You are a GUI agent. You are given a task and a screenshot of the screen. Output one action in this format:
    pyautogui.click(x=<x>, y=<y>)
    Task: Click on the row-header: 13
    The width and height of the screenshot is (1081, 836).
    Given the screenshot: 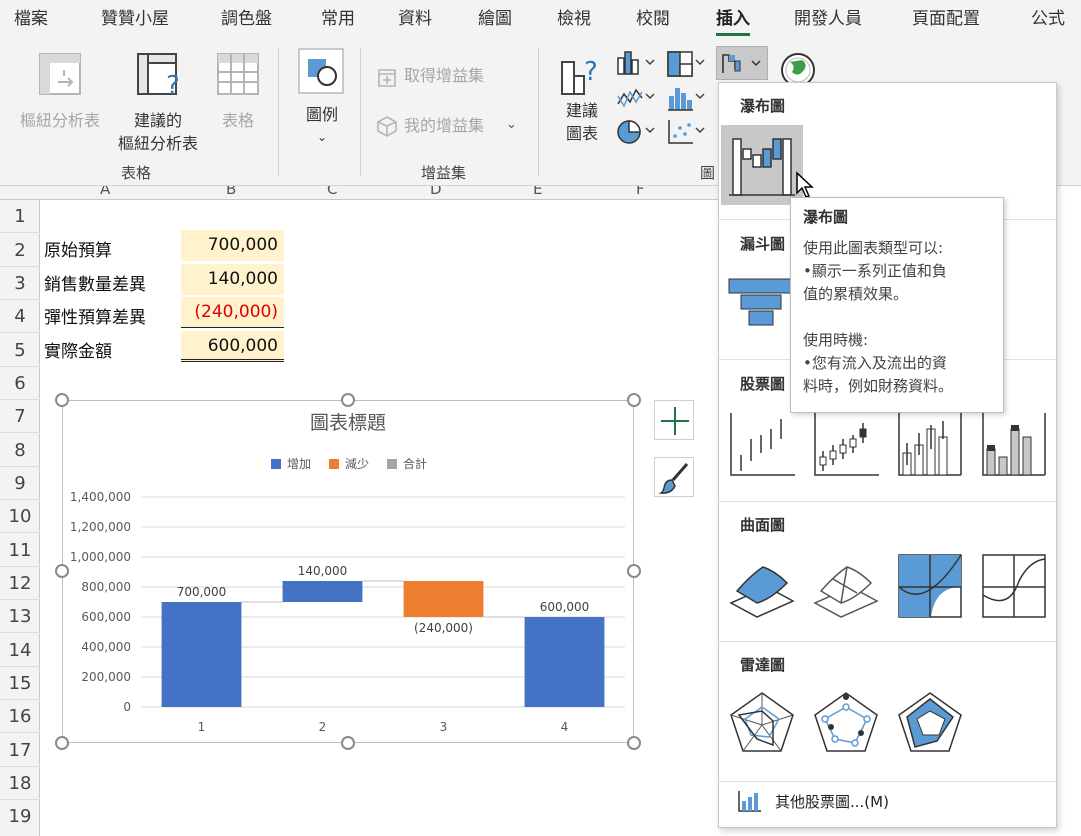 What is the action you would take?
    pyautogui.click(x=20, y=616)
    